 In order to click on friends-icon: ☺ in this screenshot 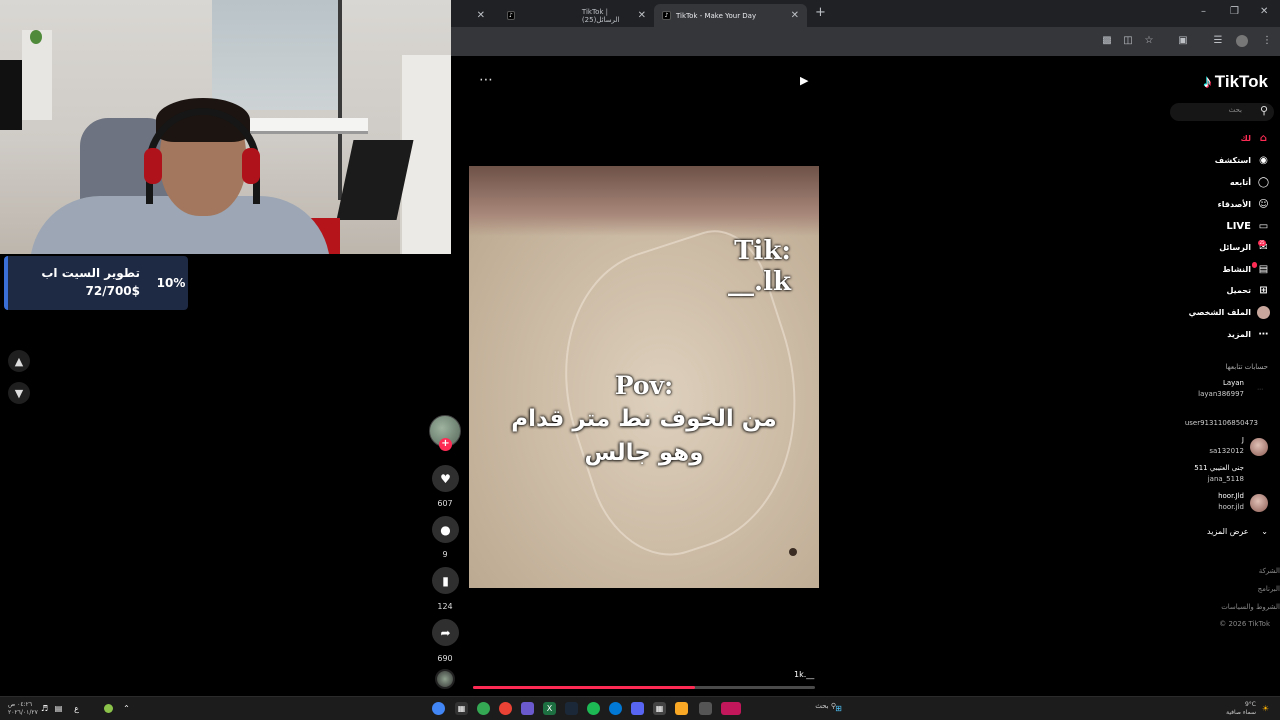, I will do `click(1263, 204)`.